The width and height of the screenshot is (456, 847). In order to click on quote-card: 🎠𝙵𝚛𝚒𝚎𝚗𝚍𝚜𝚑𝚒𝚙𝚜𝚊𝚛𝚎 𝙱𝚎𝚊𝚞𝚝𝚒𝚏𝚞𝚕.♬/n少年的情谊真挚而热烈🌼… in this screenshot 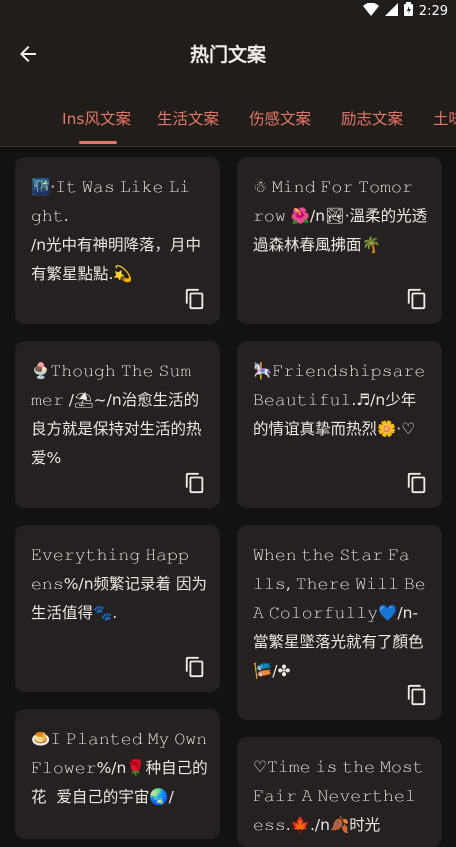, I will do `click(339, 424)`.